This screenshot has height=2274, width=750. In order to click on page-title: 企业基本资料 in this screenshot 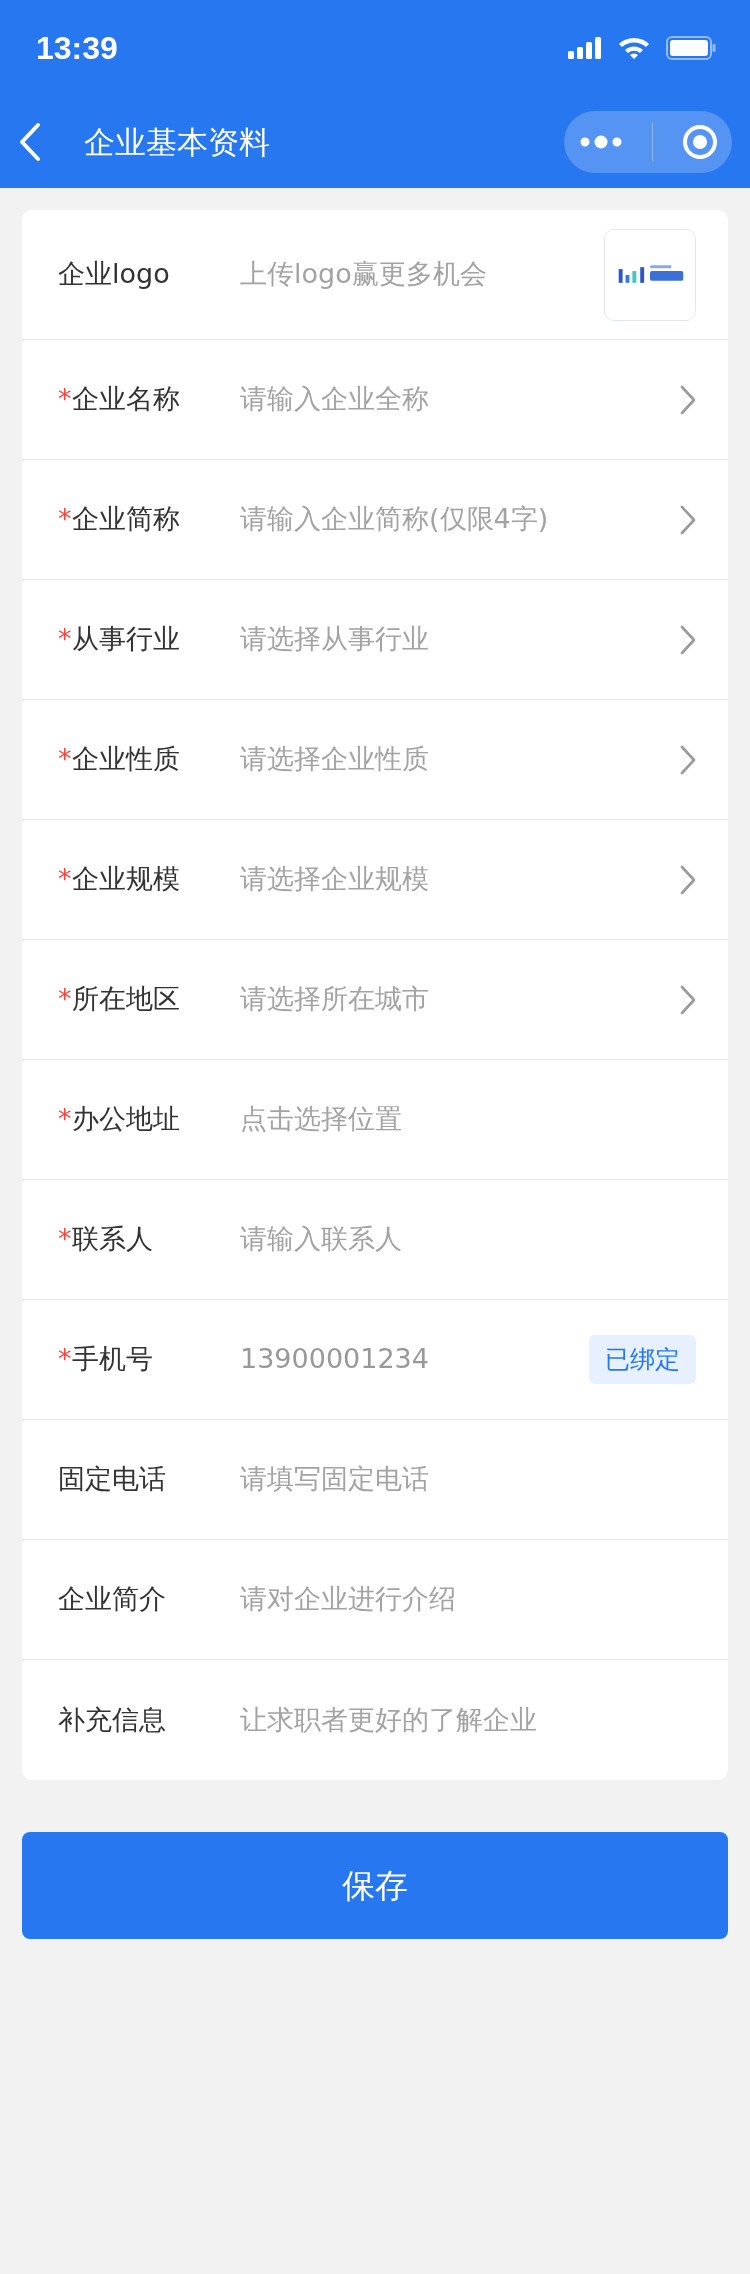, I will do `click(177, 142)`.